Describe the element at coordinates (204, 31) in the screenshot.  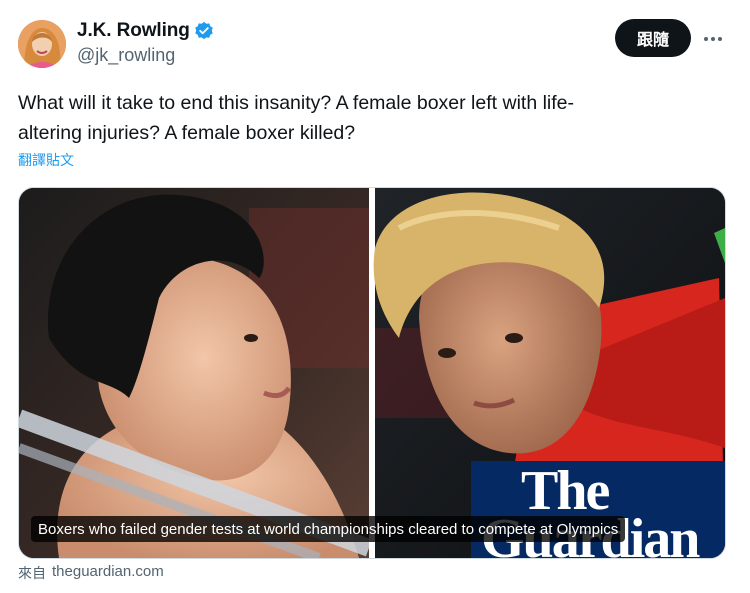
I see `verified-badge-icon` at that location.